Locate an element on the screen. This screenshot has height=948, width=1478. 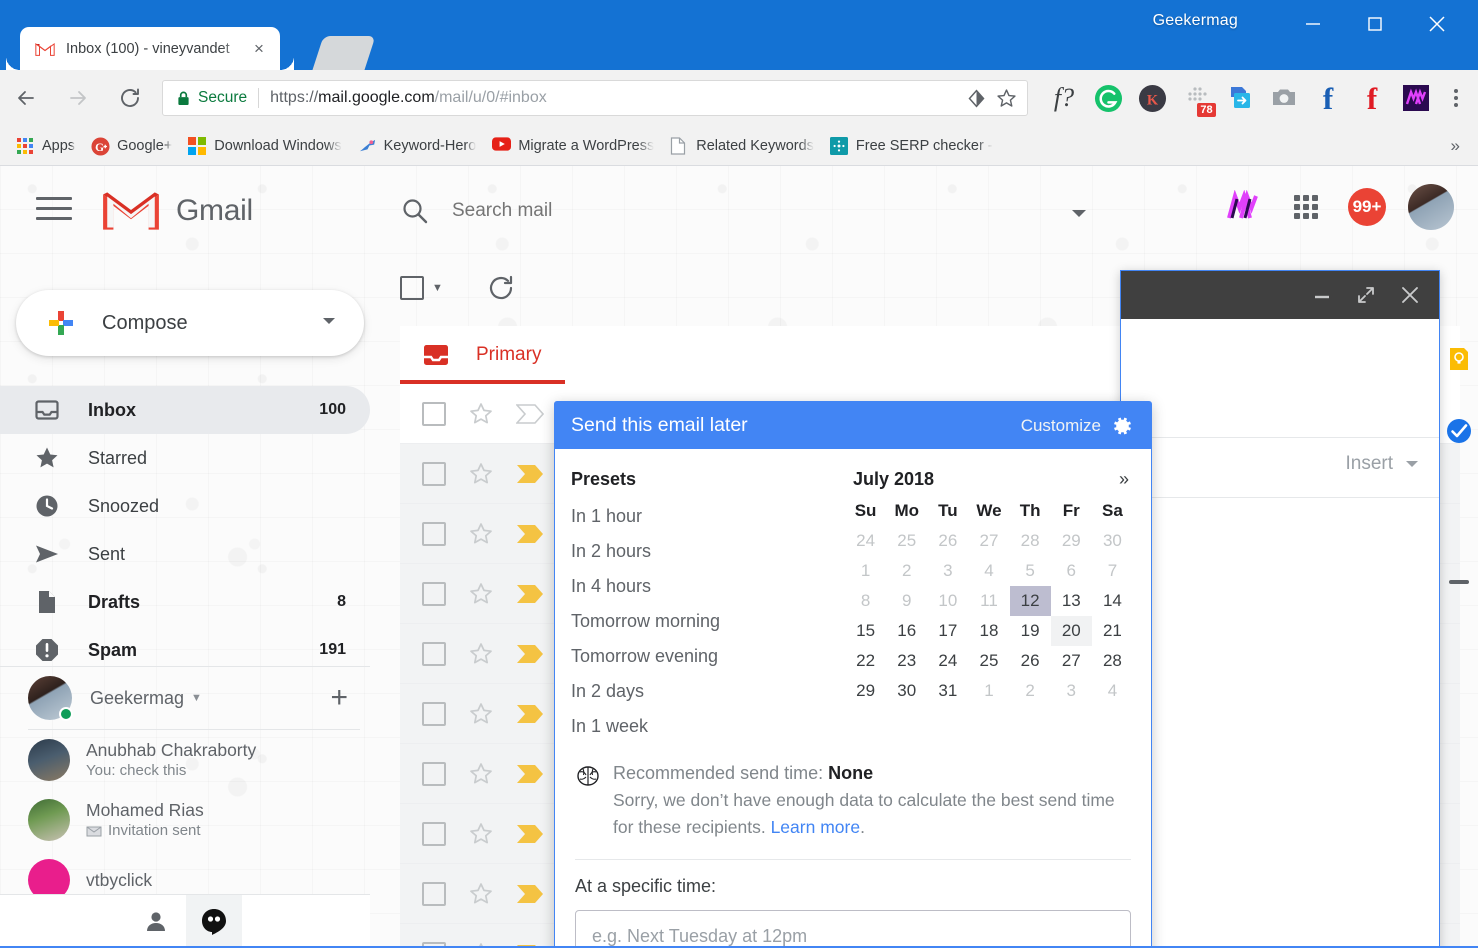
compose-expand-icon is located at coordinates (1366, 295).